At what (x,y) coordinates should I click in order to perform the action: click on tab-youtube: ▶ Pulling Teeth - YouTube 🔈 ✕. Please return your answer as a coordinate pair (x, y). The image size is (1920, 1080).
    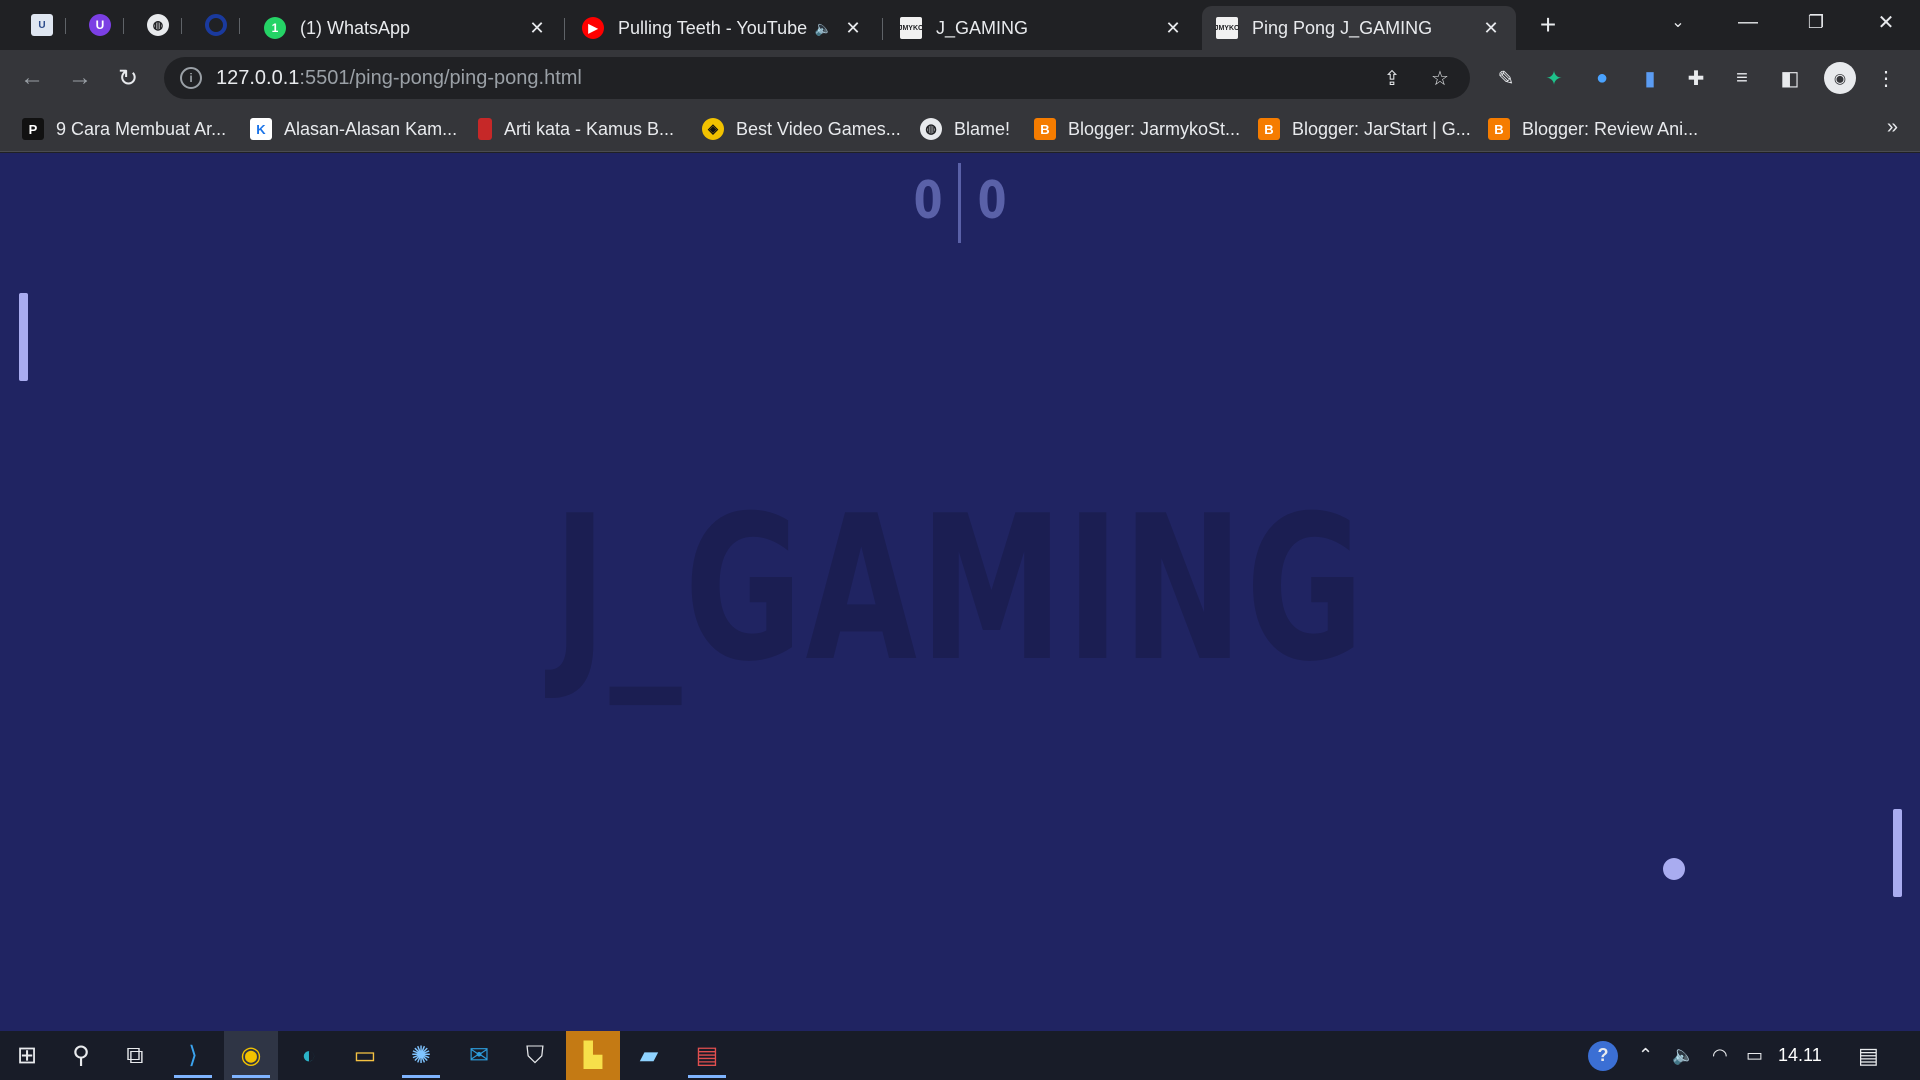
    Looking at the image, I should click on (723, 28).